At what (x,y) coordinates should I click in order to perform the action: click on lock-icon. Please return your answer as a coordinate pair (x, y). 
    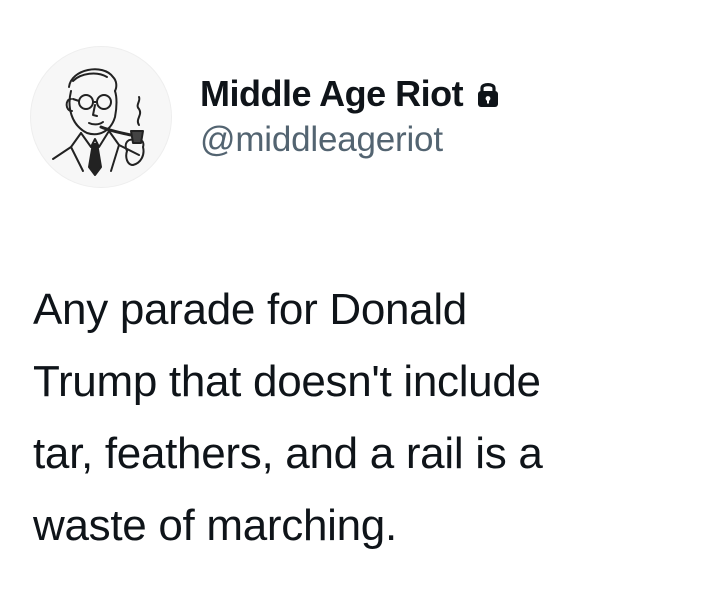
    Looking at the image, I should click on (488, 94).